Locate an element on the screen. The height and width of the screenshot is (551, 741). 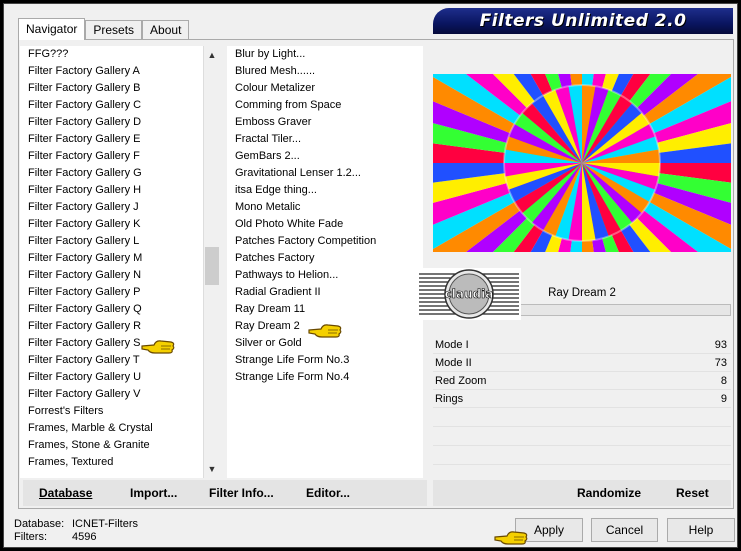
param-value: 8 is located at coordinates (723, 381).